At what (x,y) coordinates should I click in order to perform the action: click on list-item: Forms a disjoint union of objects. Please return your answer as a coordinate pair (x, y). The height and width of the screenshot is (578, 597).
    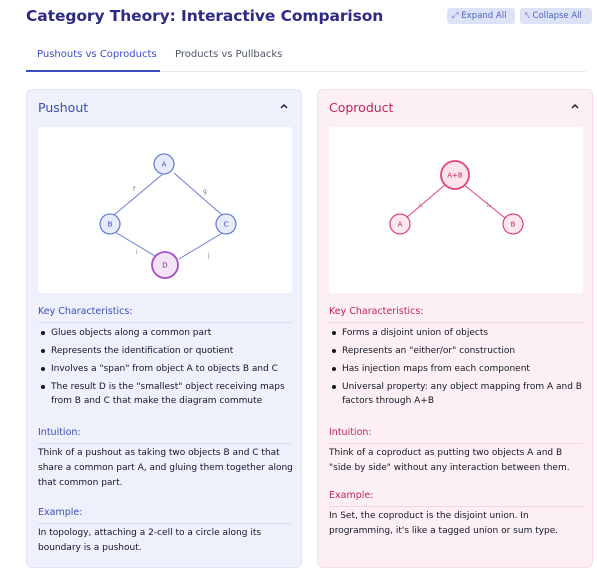
    Looking at the image, I should click on (456, 333).